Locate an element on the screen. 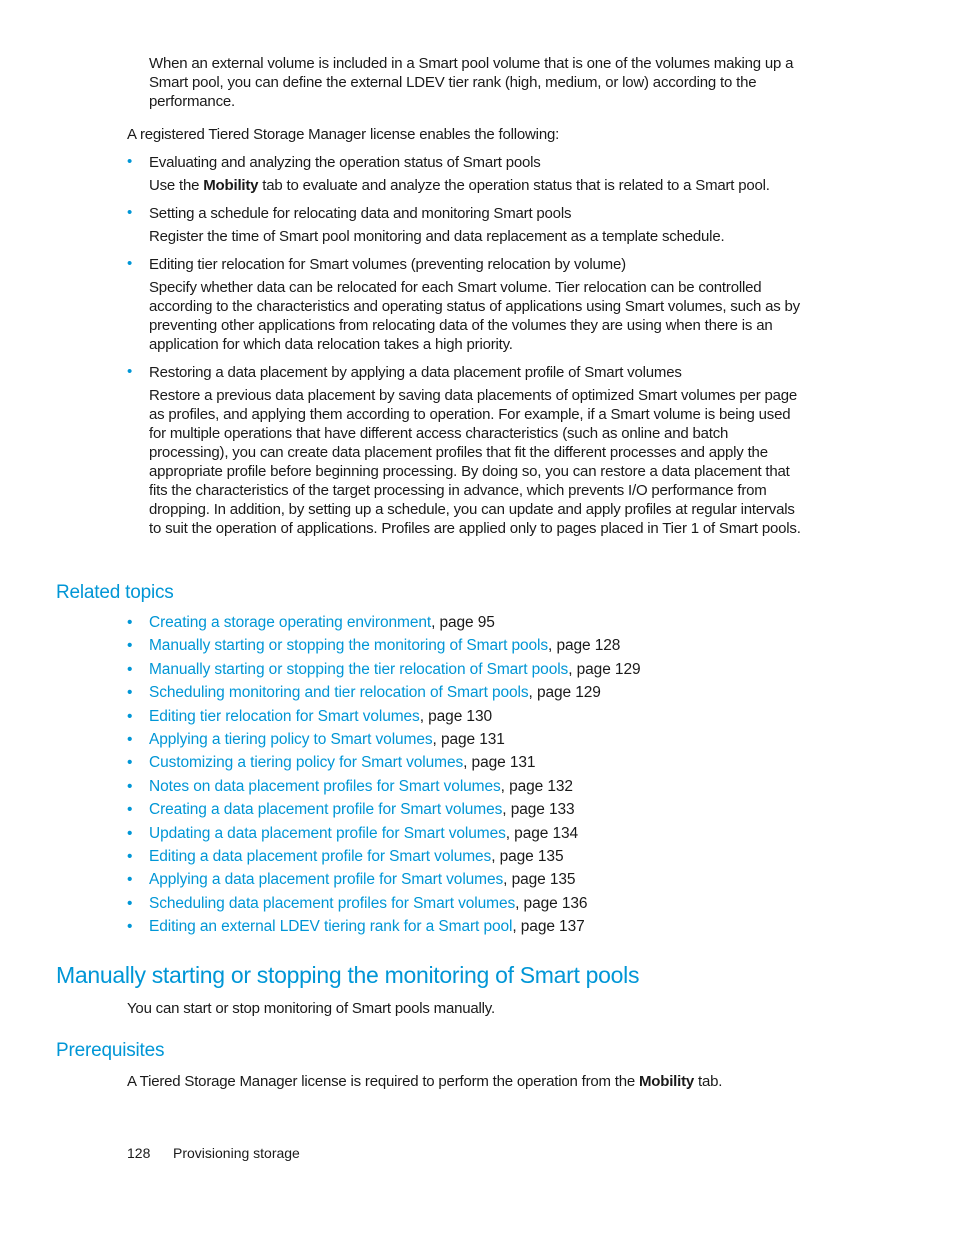 The image size is (954, 1235). page-reference: , page 137 is located at coordinates (548, 927).